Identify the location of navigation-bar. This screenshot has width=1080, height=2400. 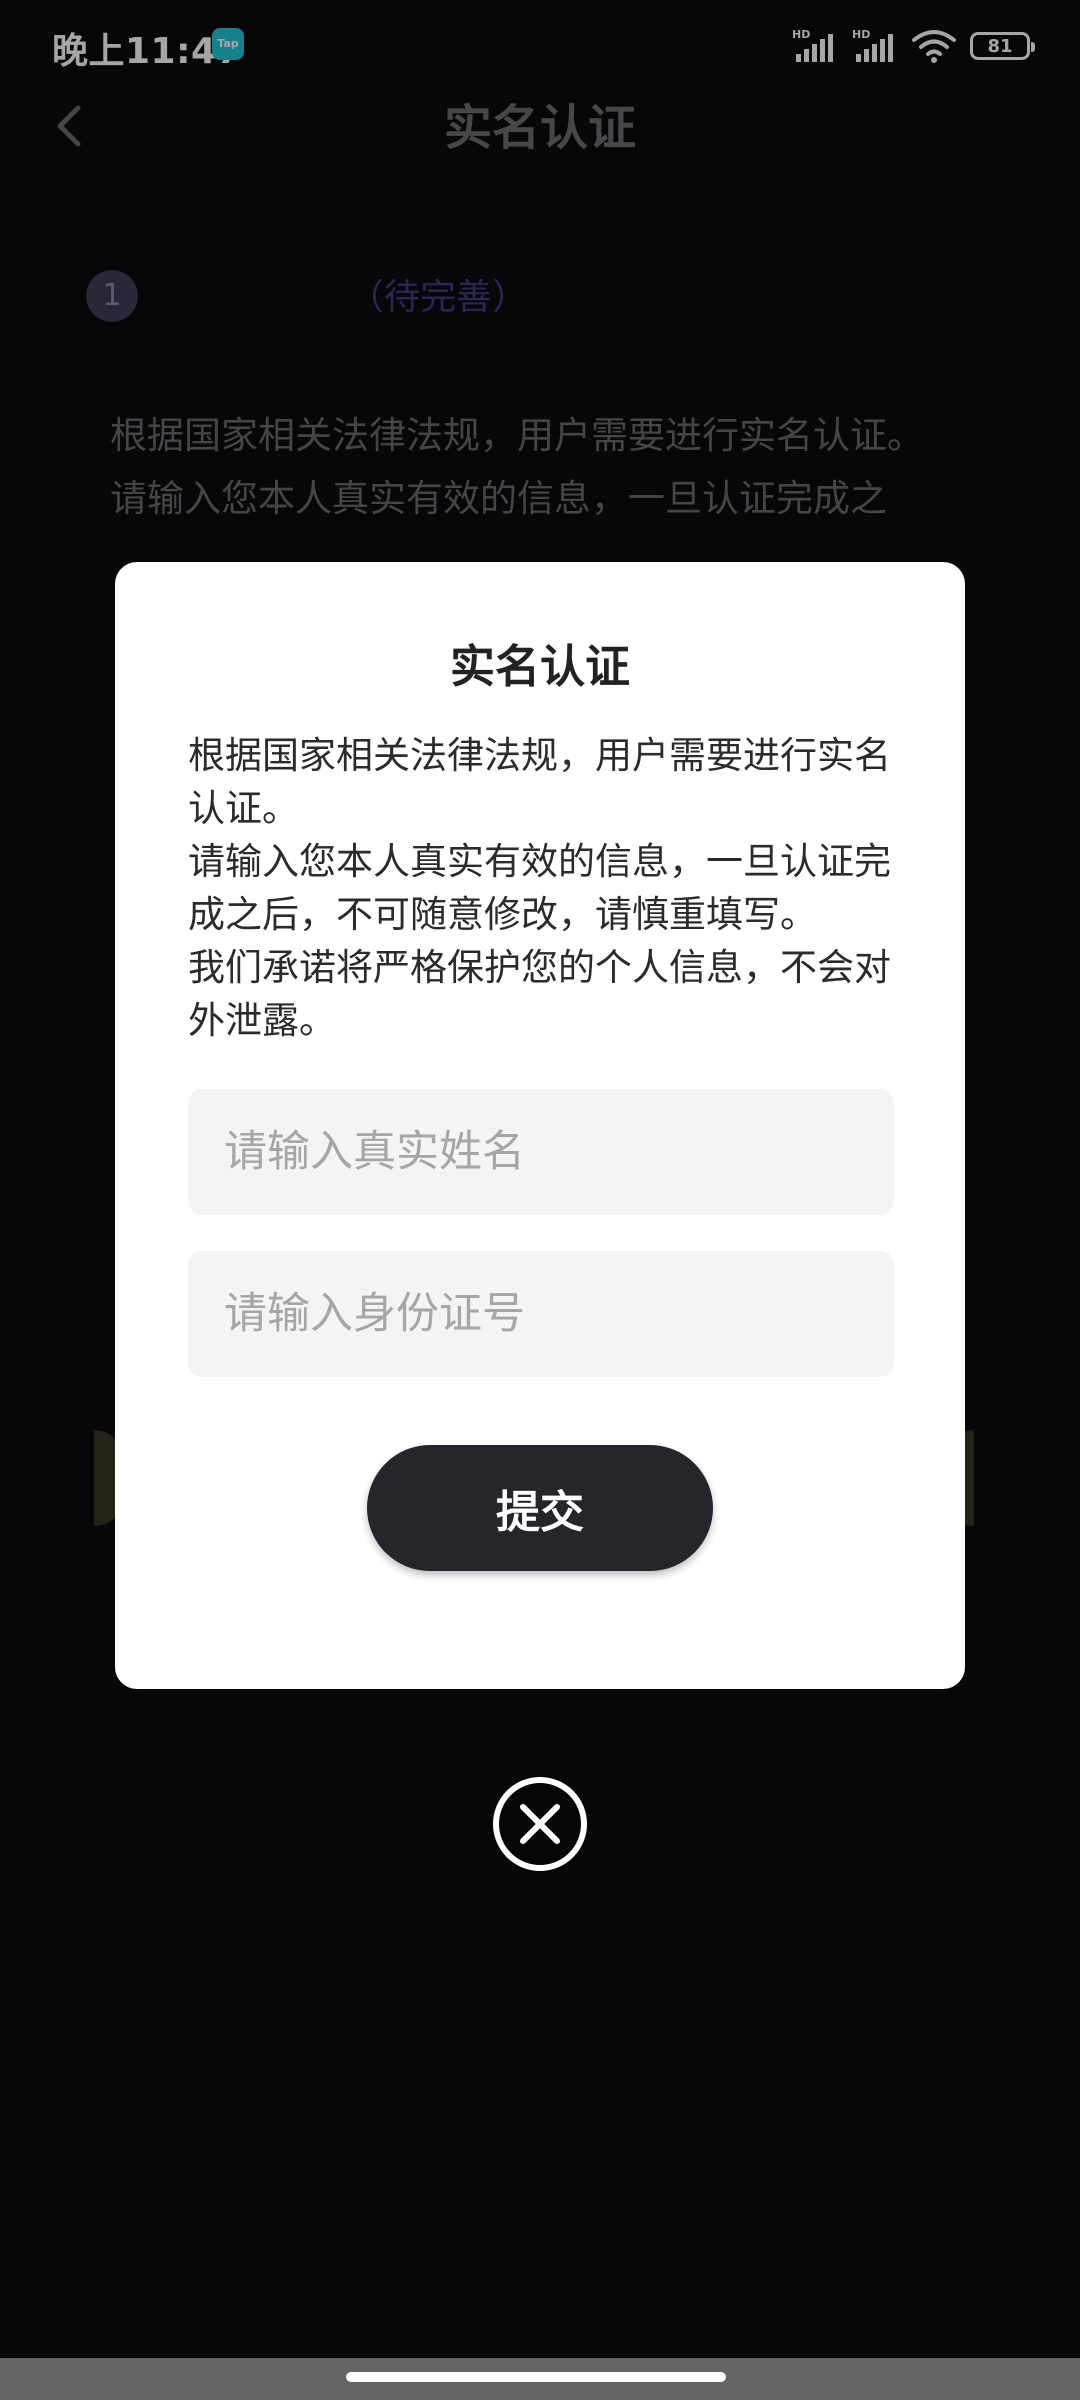
(540, 2379).